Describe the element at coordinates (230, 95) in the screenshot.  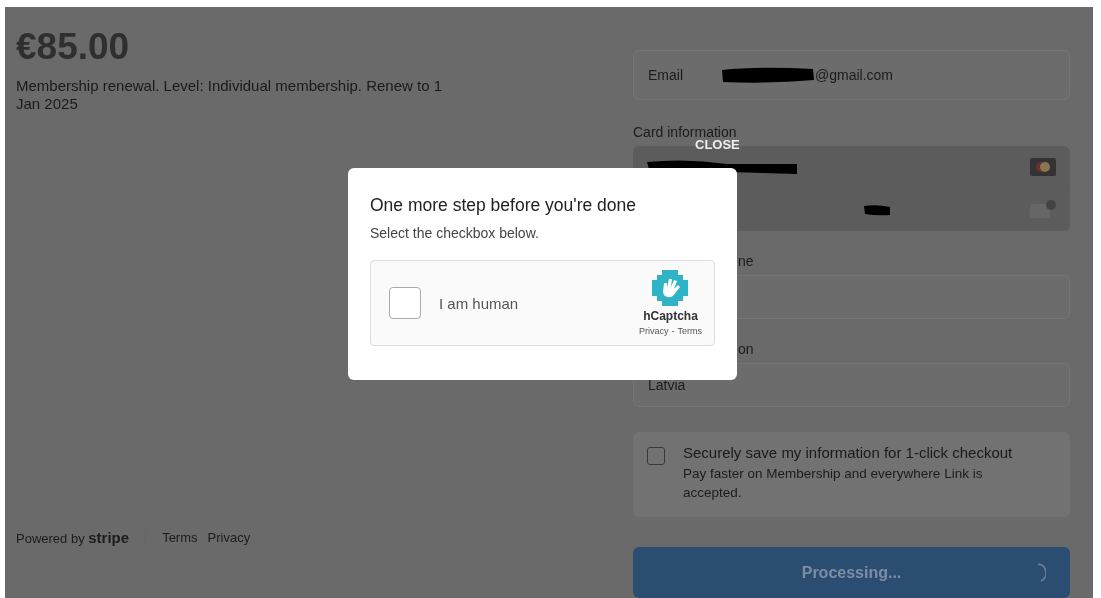
I see `invoice-description: Membership renewal. Level: Individual membership. Renew to 1 Jan 2025` at that location.